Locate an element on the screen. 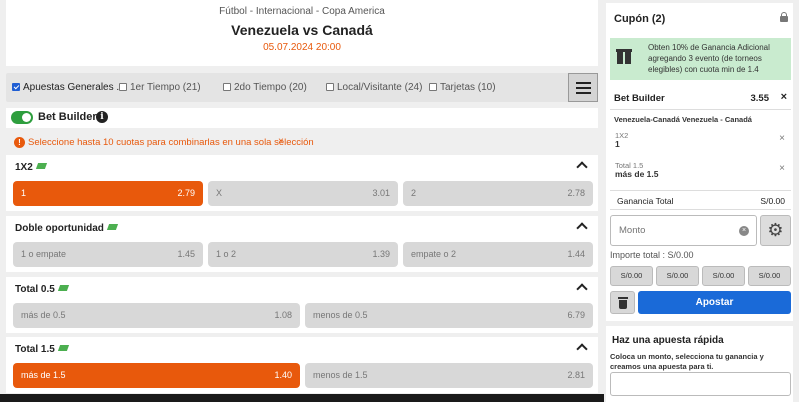 This screenshot has width=799, height=402. gift-icon is located at coordinates (624, 56).